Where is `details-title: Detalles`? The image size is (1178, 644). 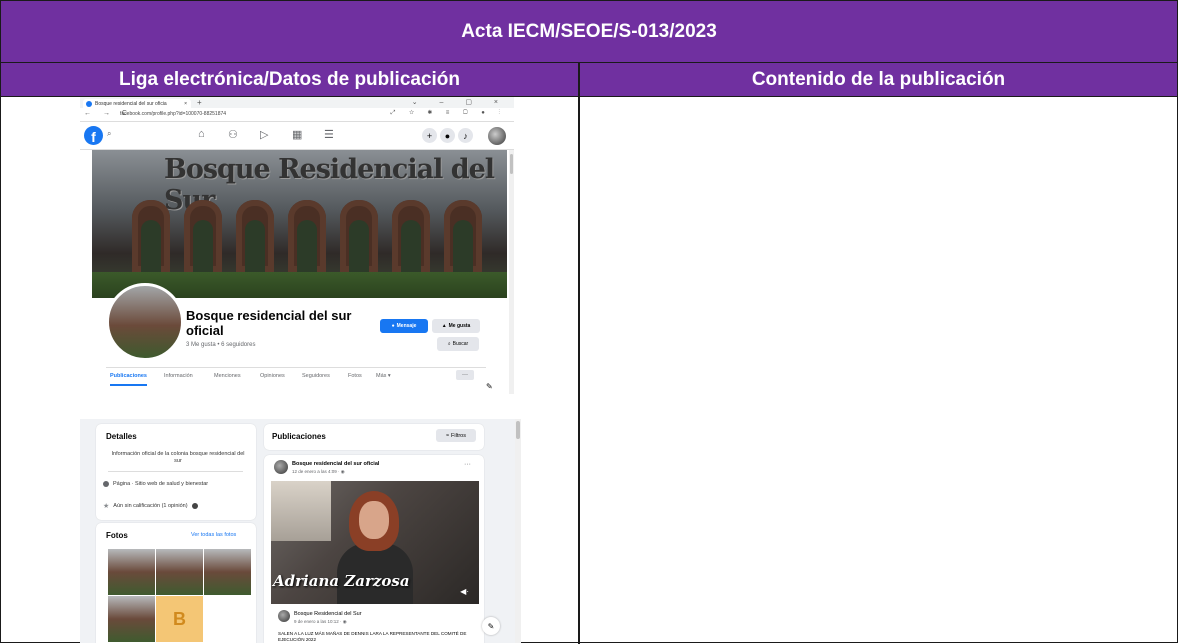
details-title: Detalles is located at coordinates (121, 436).